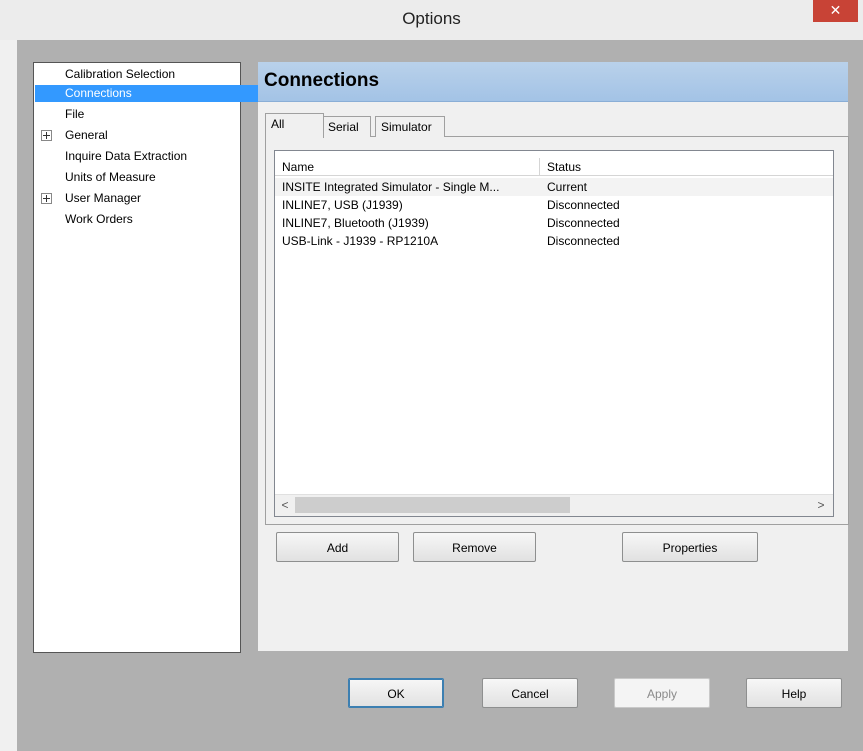  I want to click on column-header-status: Status, so click(560, 167).